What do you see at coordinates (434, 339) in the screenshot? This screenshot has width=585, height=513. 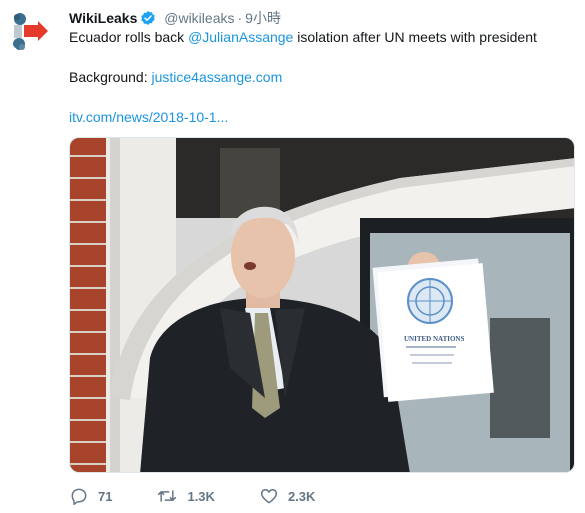 I see `paper-title: UNITED NATIONS` at bounding box center [434, 339].